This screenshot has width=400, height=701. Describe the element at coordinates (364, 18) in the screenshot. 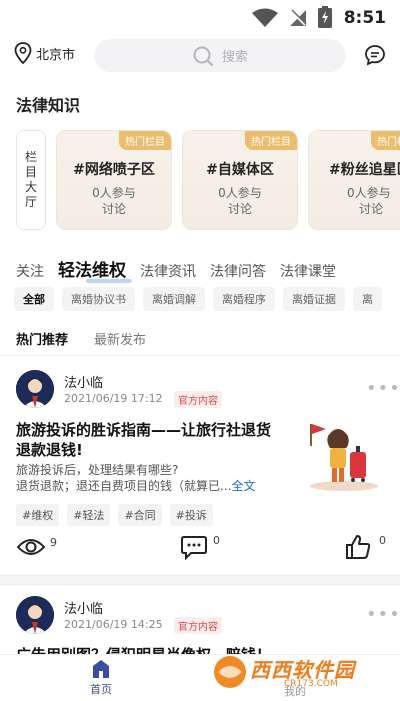

I see `status-time: 8:51` at that location.